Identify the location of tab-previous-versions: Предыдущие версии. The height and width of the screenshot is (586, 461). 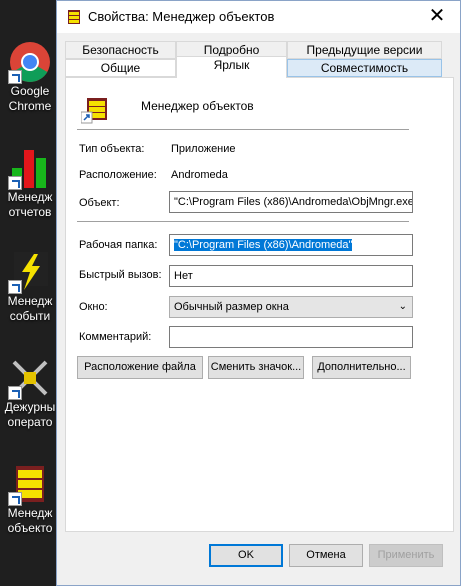
(364, 50).